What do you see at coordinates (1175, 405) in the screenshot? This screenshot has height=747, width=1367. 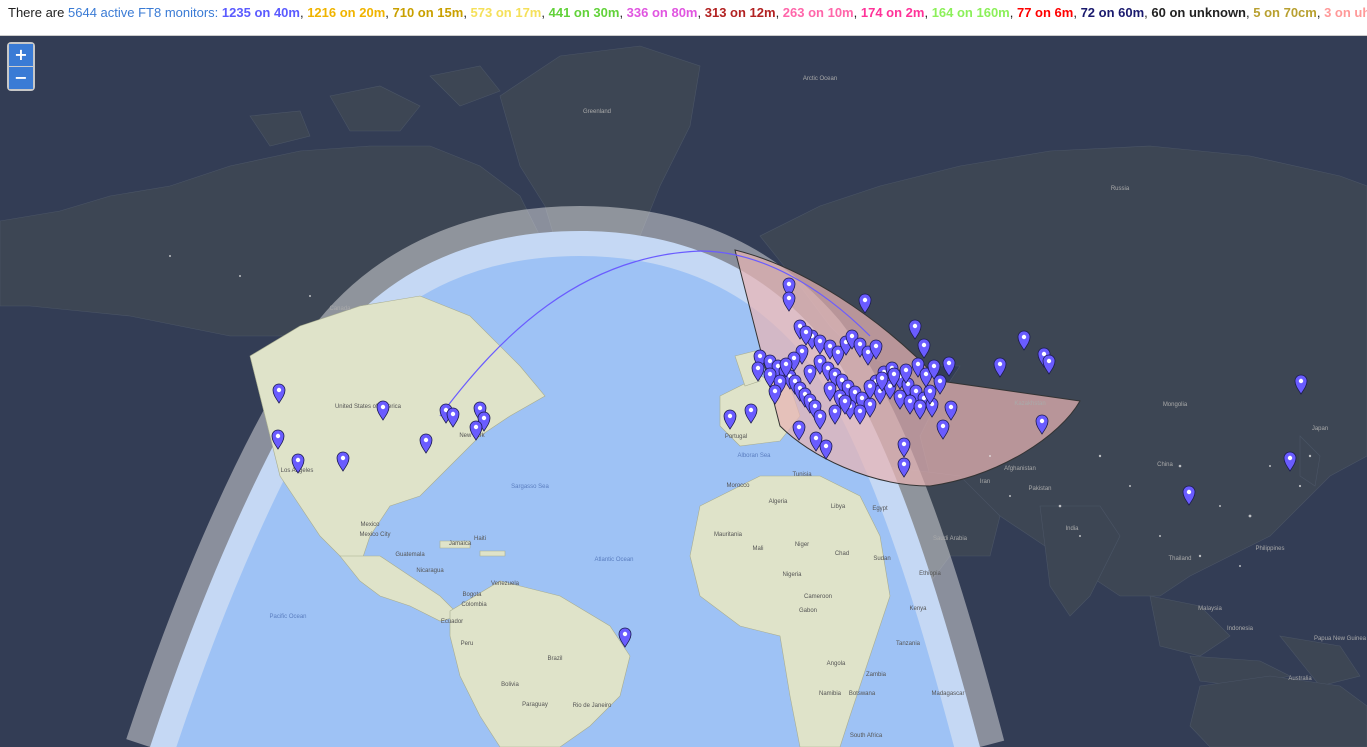 I see `map-label: Mongolia` at bounding box center [1175, 405].